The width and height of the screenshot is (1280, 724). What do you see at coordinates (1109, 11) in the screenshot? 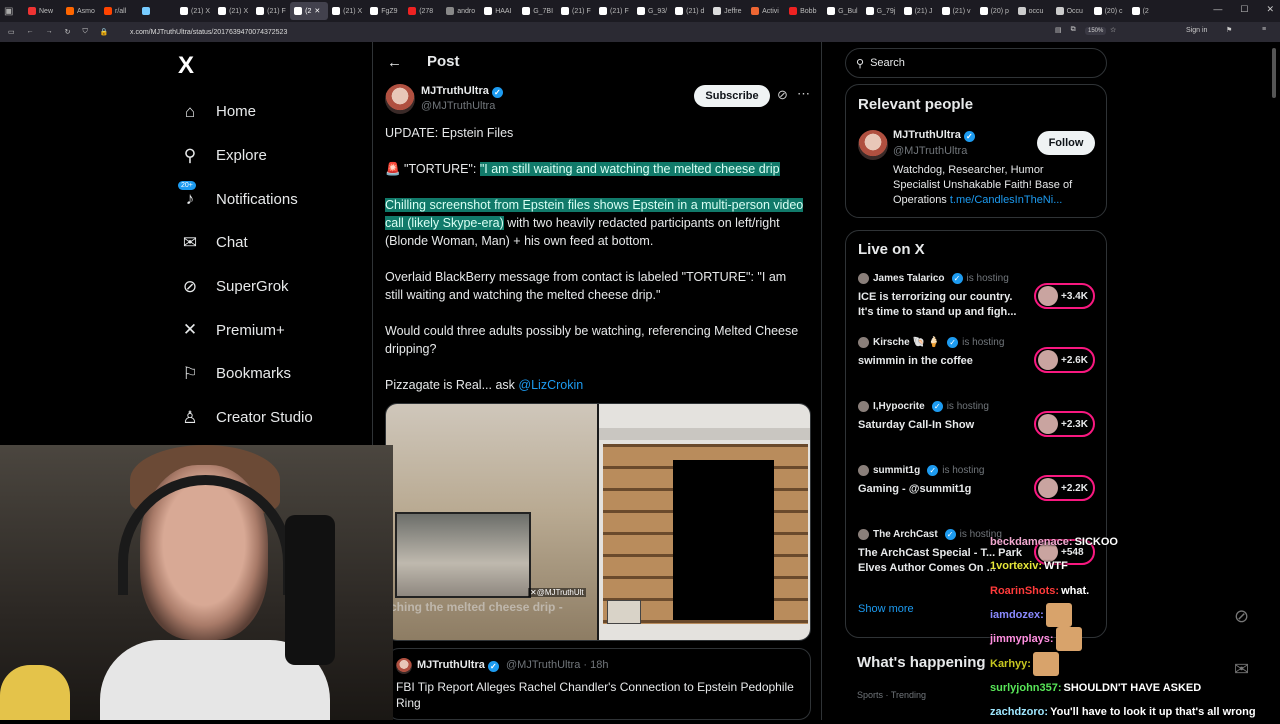
I see `browser-tab: (20) c` at bounding box center [1109, 11].